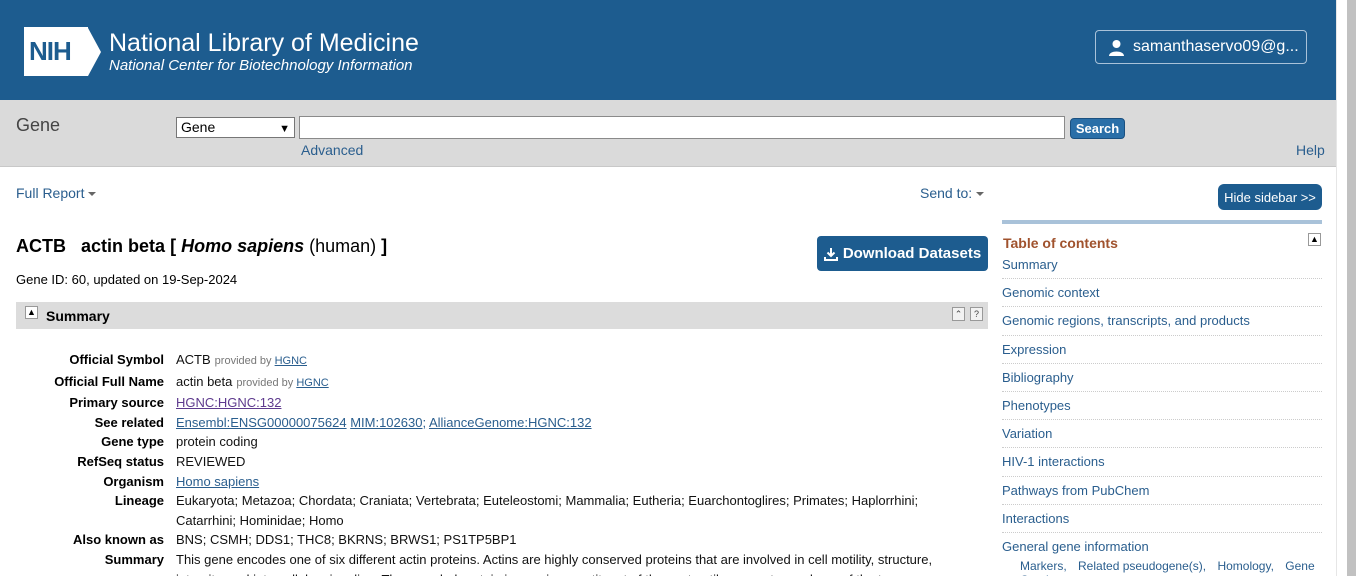  I want to click on gene-symbol: ACTB, so click(41, 246).